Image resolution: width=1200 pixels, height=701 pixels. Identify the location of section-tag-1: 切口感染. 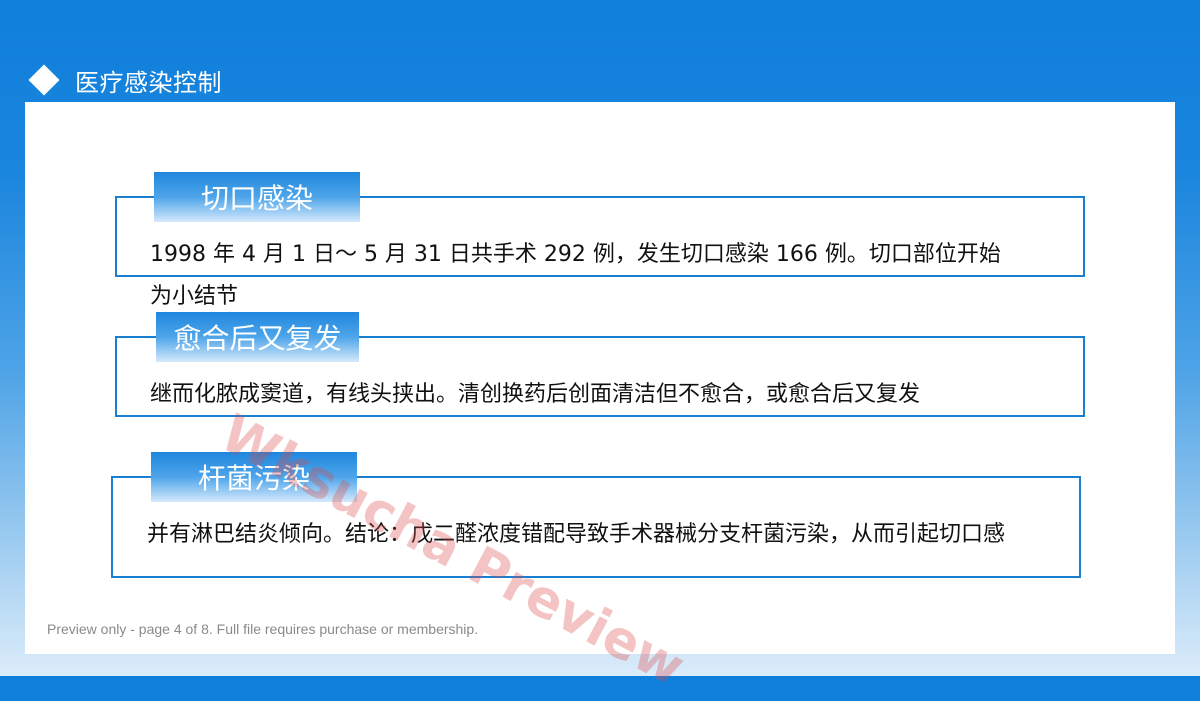
(257, 197).